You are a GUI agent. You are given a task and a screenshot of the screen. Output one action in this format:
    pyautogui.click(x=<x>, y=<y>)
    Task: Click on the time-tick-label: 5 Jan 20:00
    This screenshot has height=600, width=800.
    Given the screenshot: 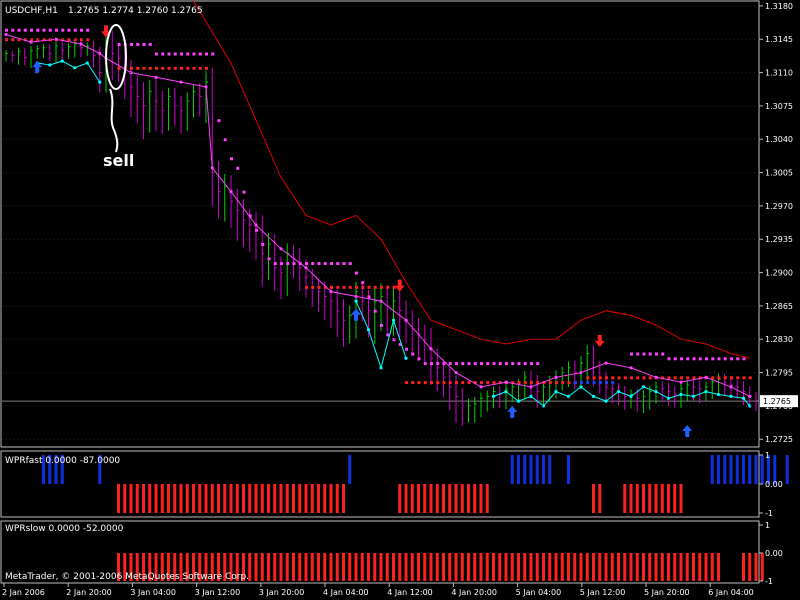 What is the action you would take?
    pyautogui.click(x=667, y=592)
    